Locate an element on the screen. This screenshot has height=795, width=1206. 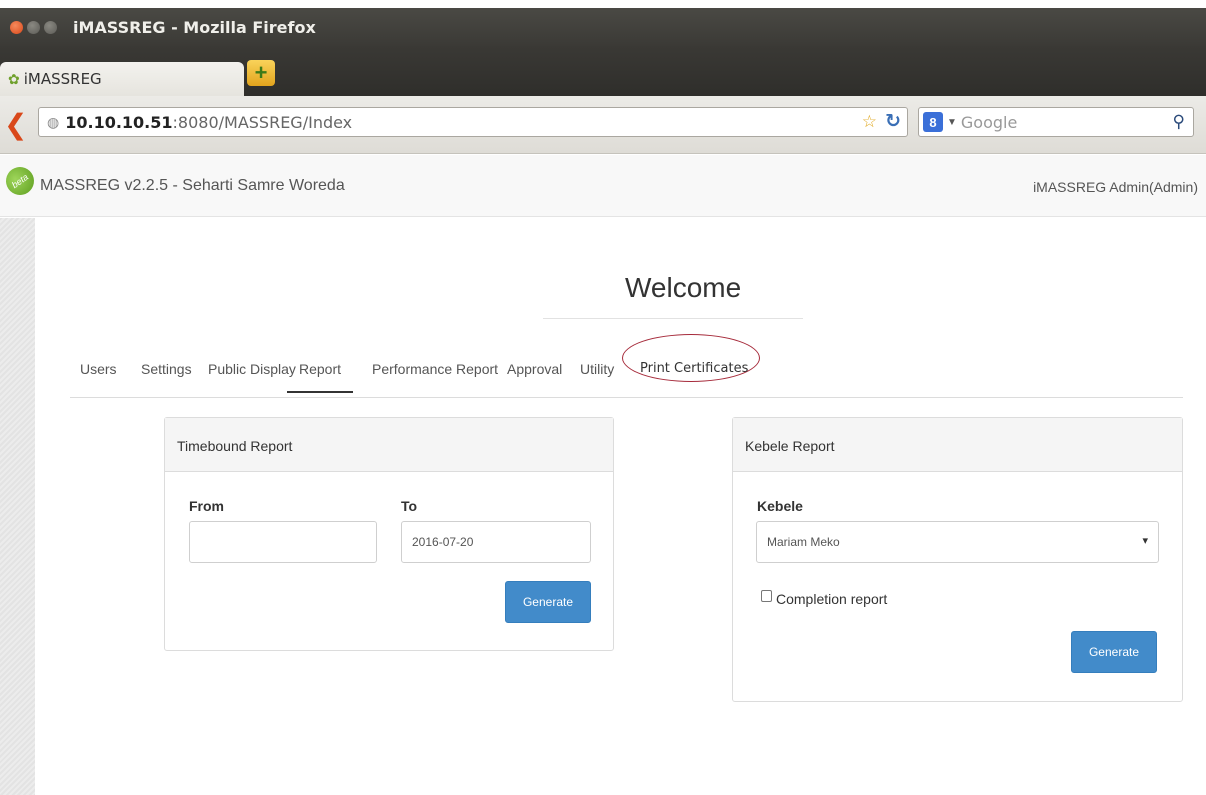
close-window-icon is located at coordinates (16, 27).